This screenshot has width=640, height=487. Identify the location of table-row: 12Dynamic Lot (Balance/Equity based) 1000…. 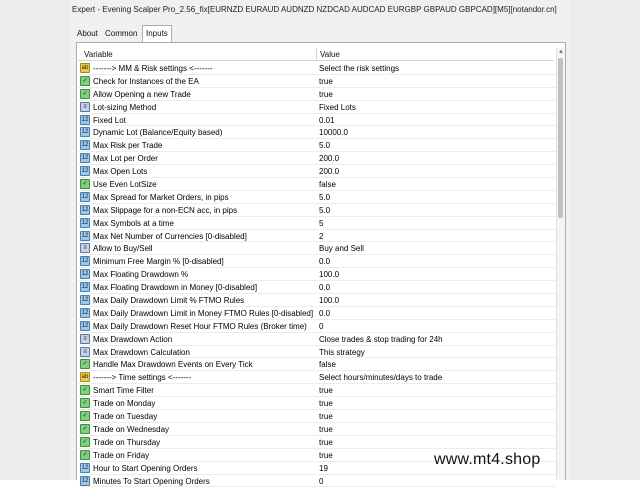
(317, 132).